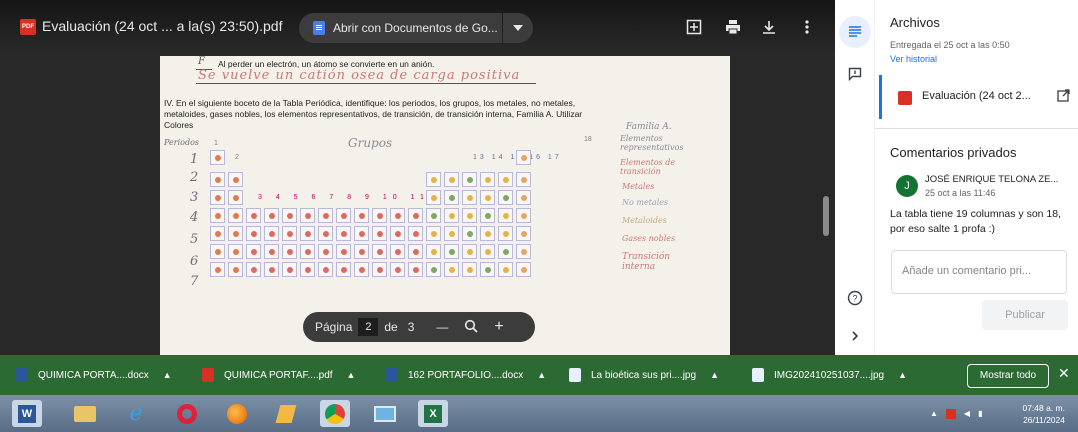 This screenshot has width=1078, height=432. What do you see at coordinates (934, 413) in the screenshot?
I see `show-hidden-icons-icon: ▲` at bounding box center [934, 413].